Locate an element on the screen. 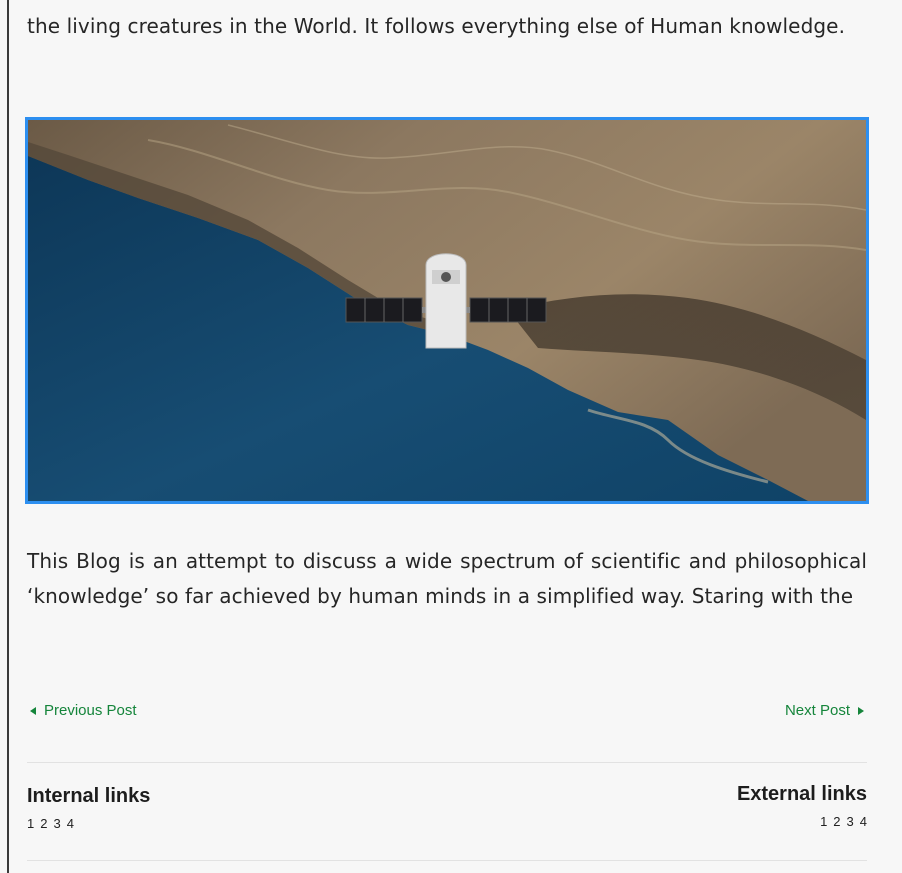 This screenshot has width=902, height=873. external-link-1: 1 is located at coordinates (823, 821).